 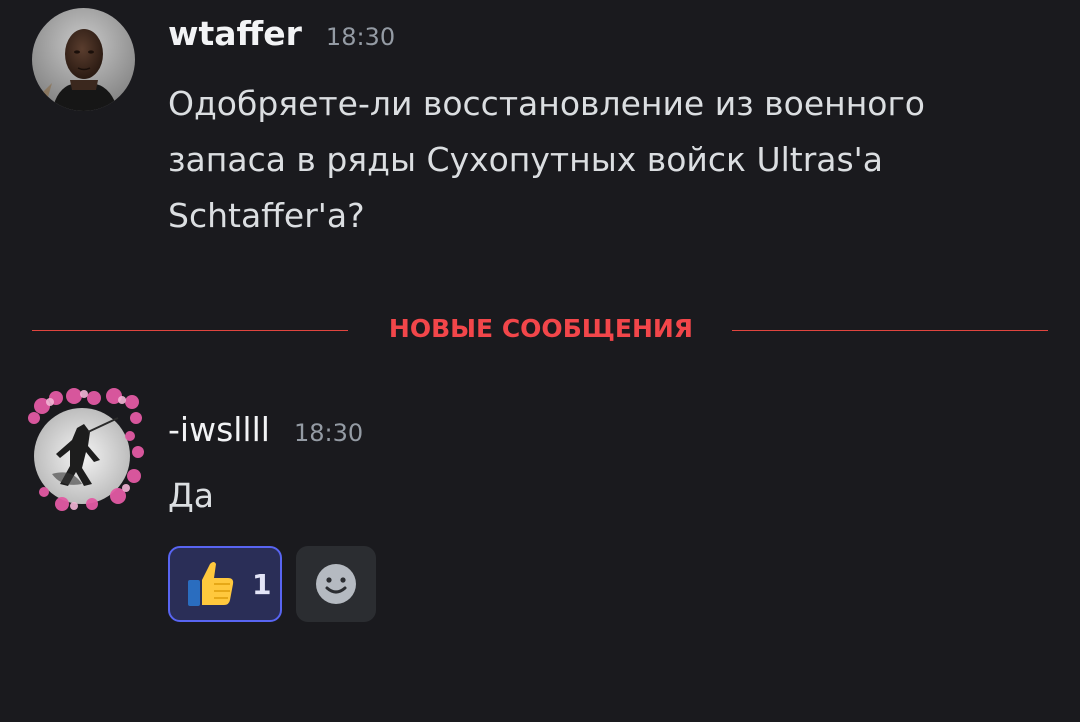 I want to click on avatar-photo-icon, so click(x=83, y=59).